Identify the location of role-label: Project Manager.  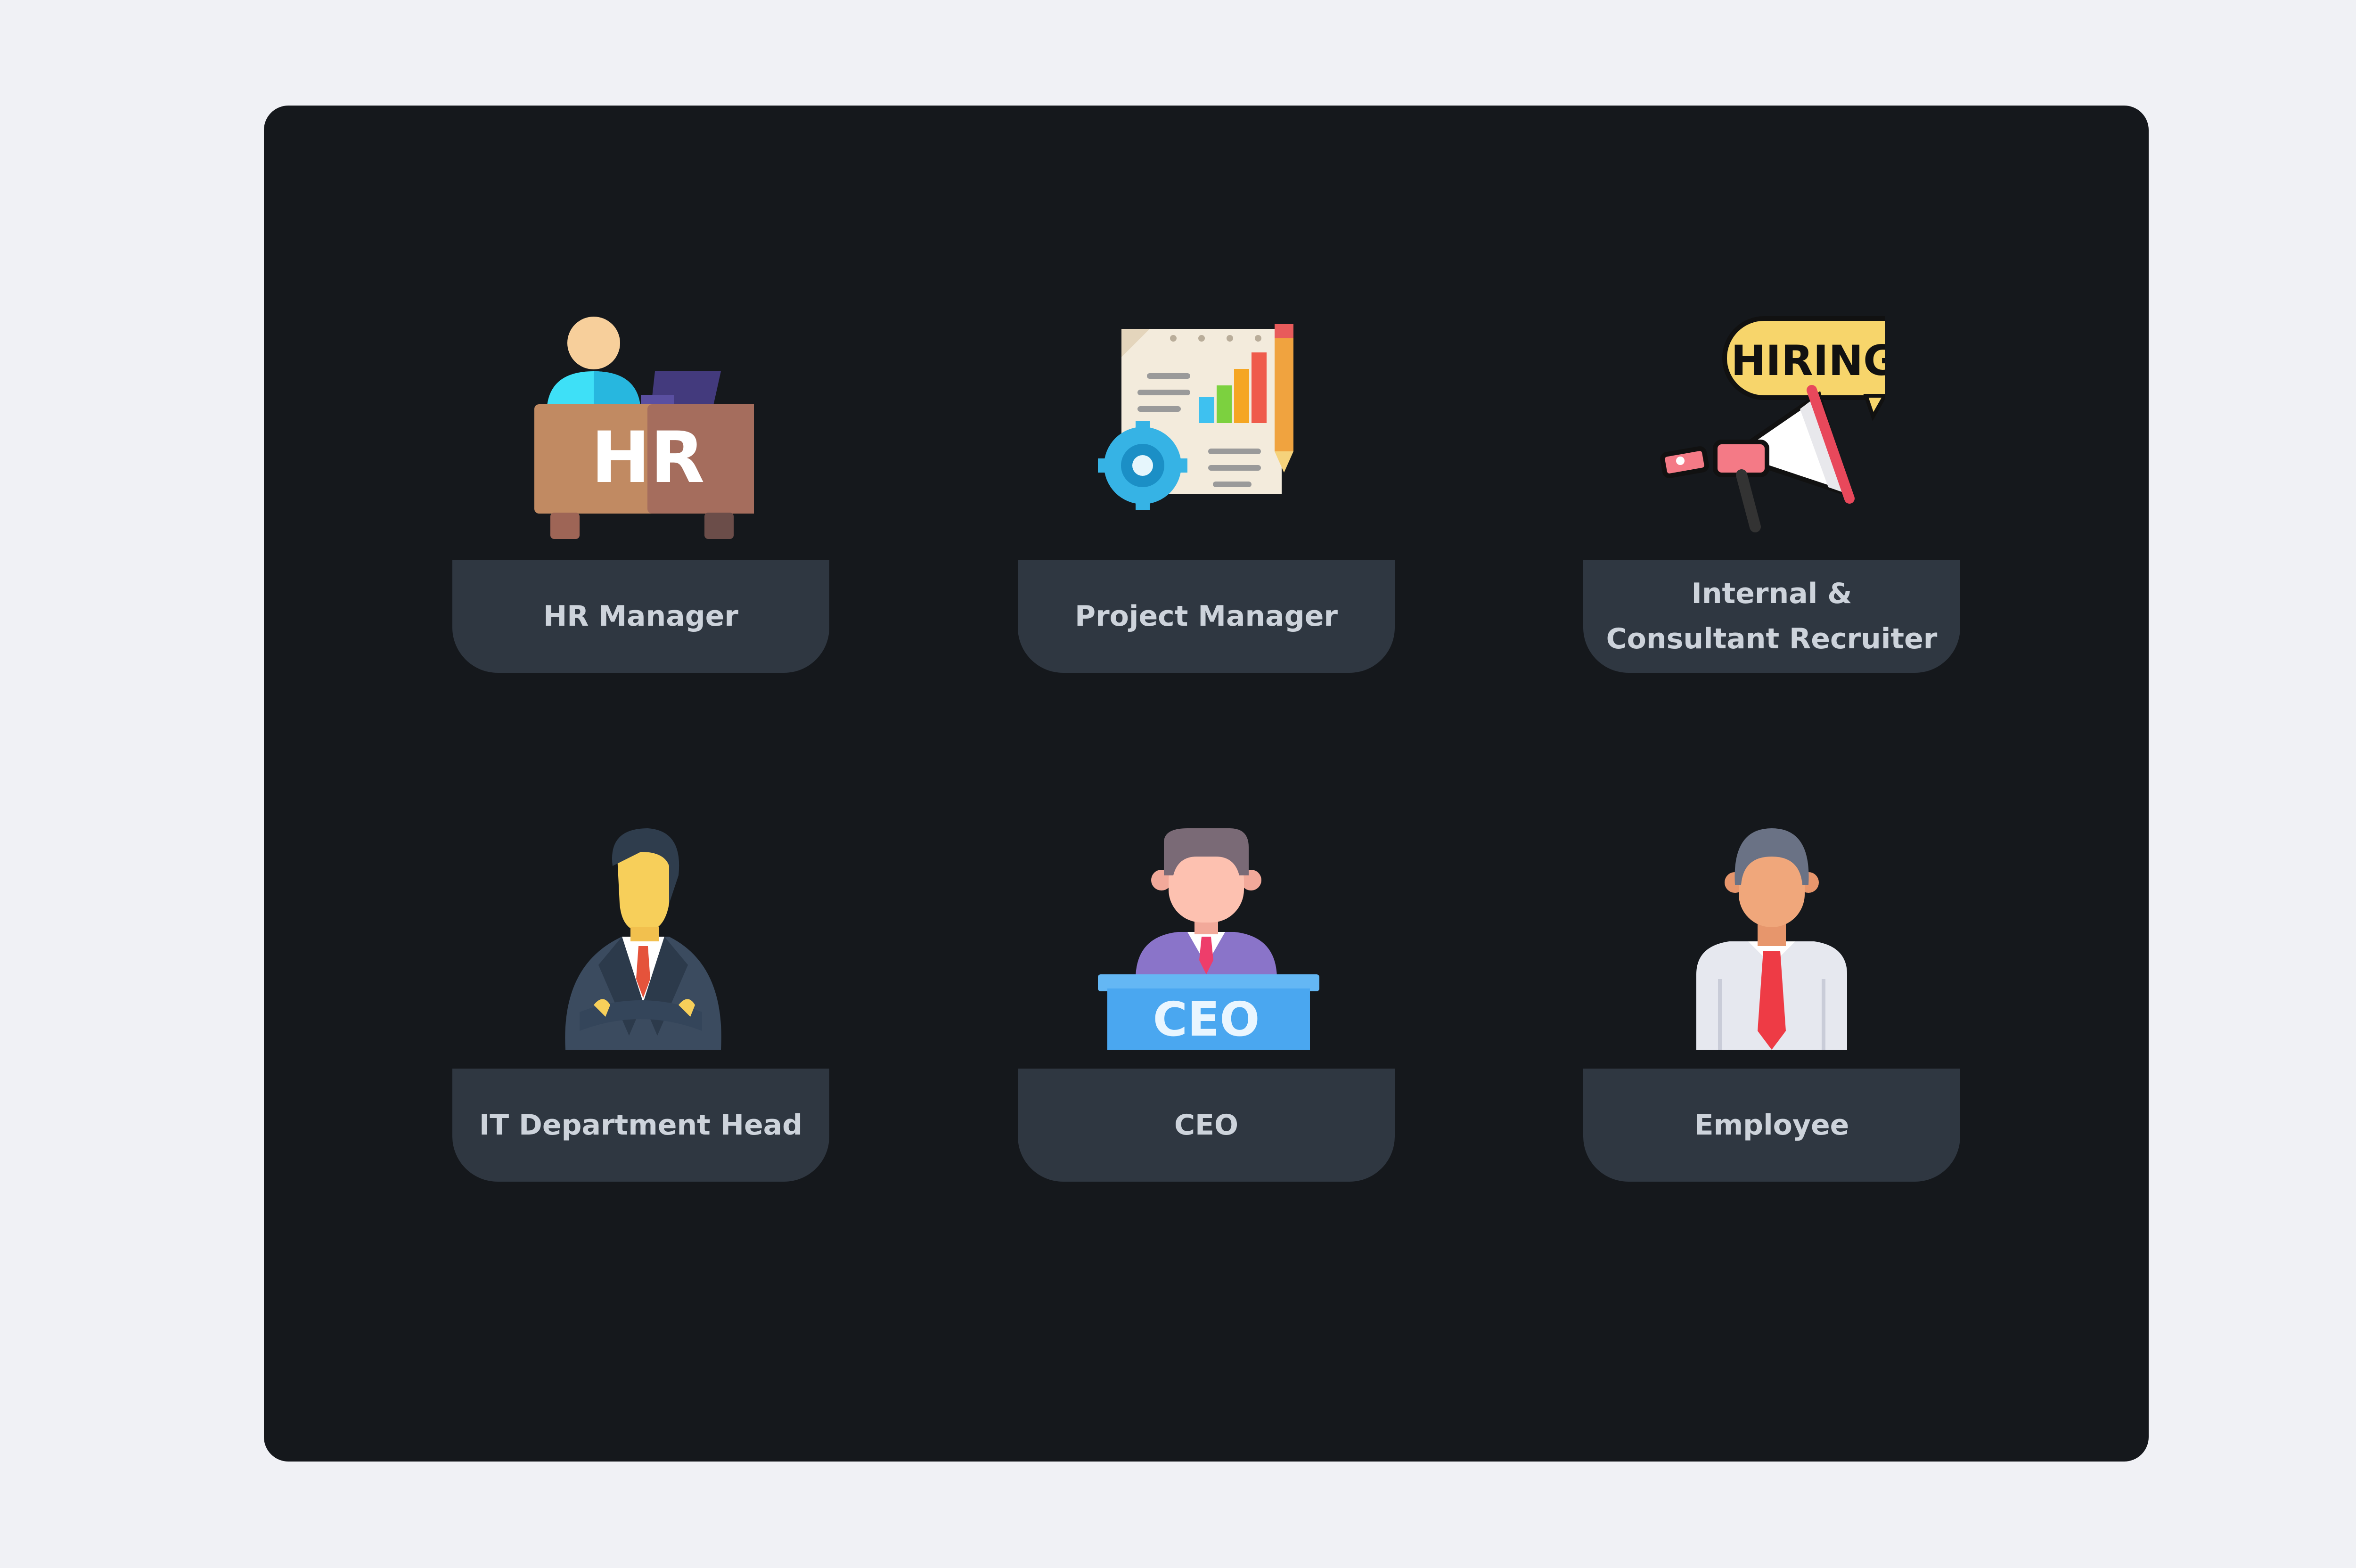
(1206, 616).